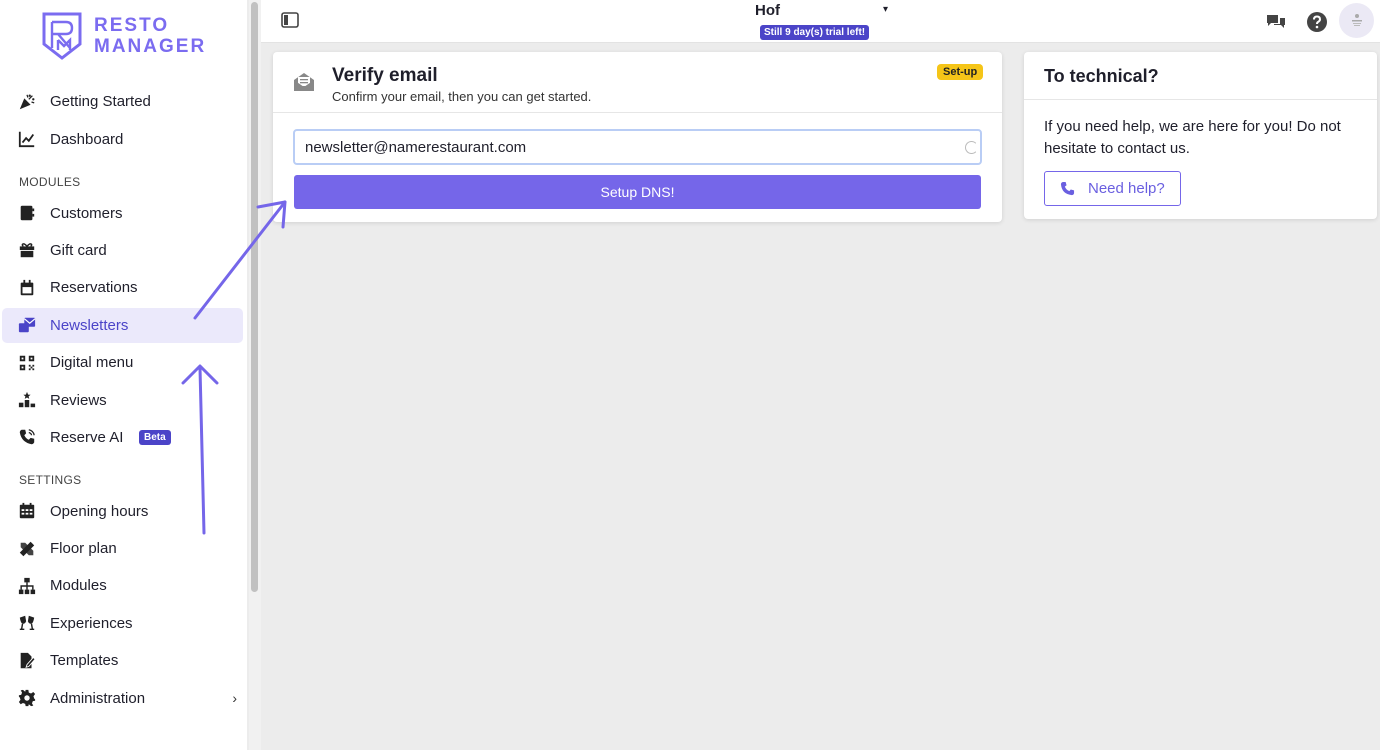 The image size is (1380, 750). What do you see at coordinates (155, 437) in the screenshot?
I see `beta-badge: Beta` at bounding box center [155, 437].